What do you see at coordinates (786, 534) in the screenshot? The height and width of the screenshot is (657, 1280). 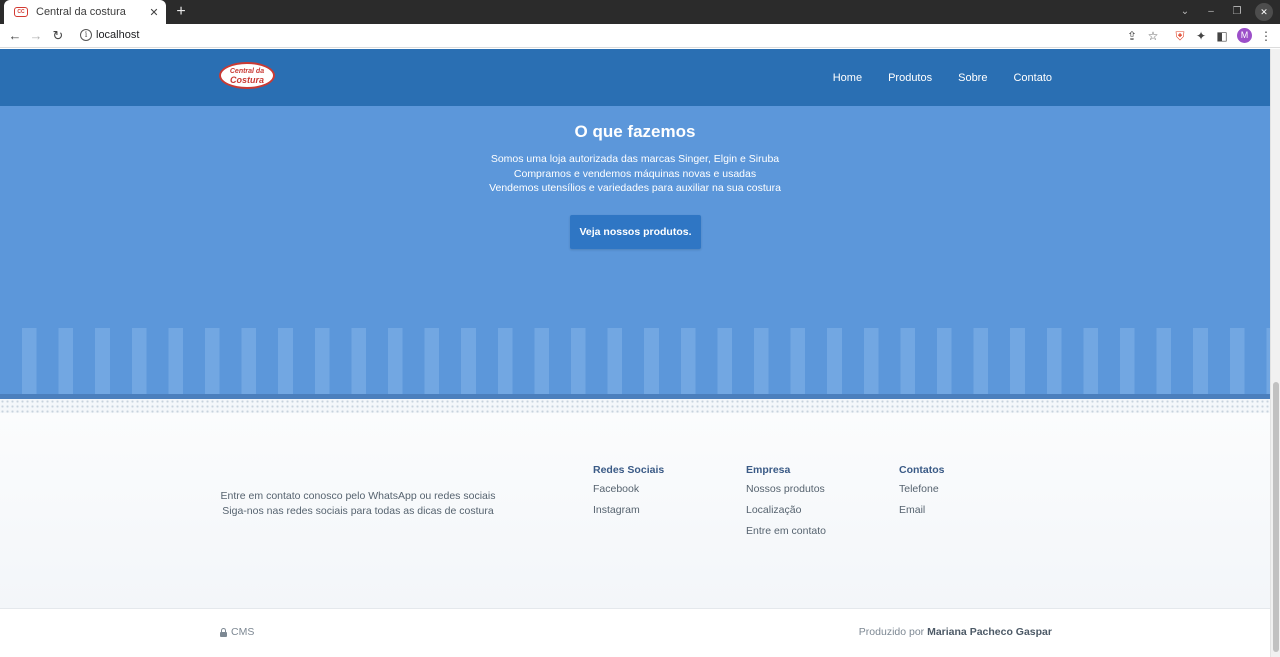 I see `footer-link-contato: Entre em contato` at bounding box center [786, 534].